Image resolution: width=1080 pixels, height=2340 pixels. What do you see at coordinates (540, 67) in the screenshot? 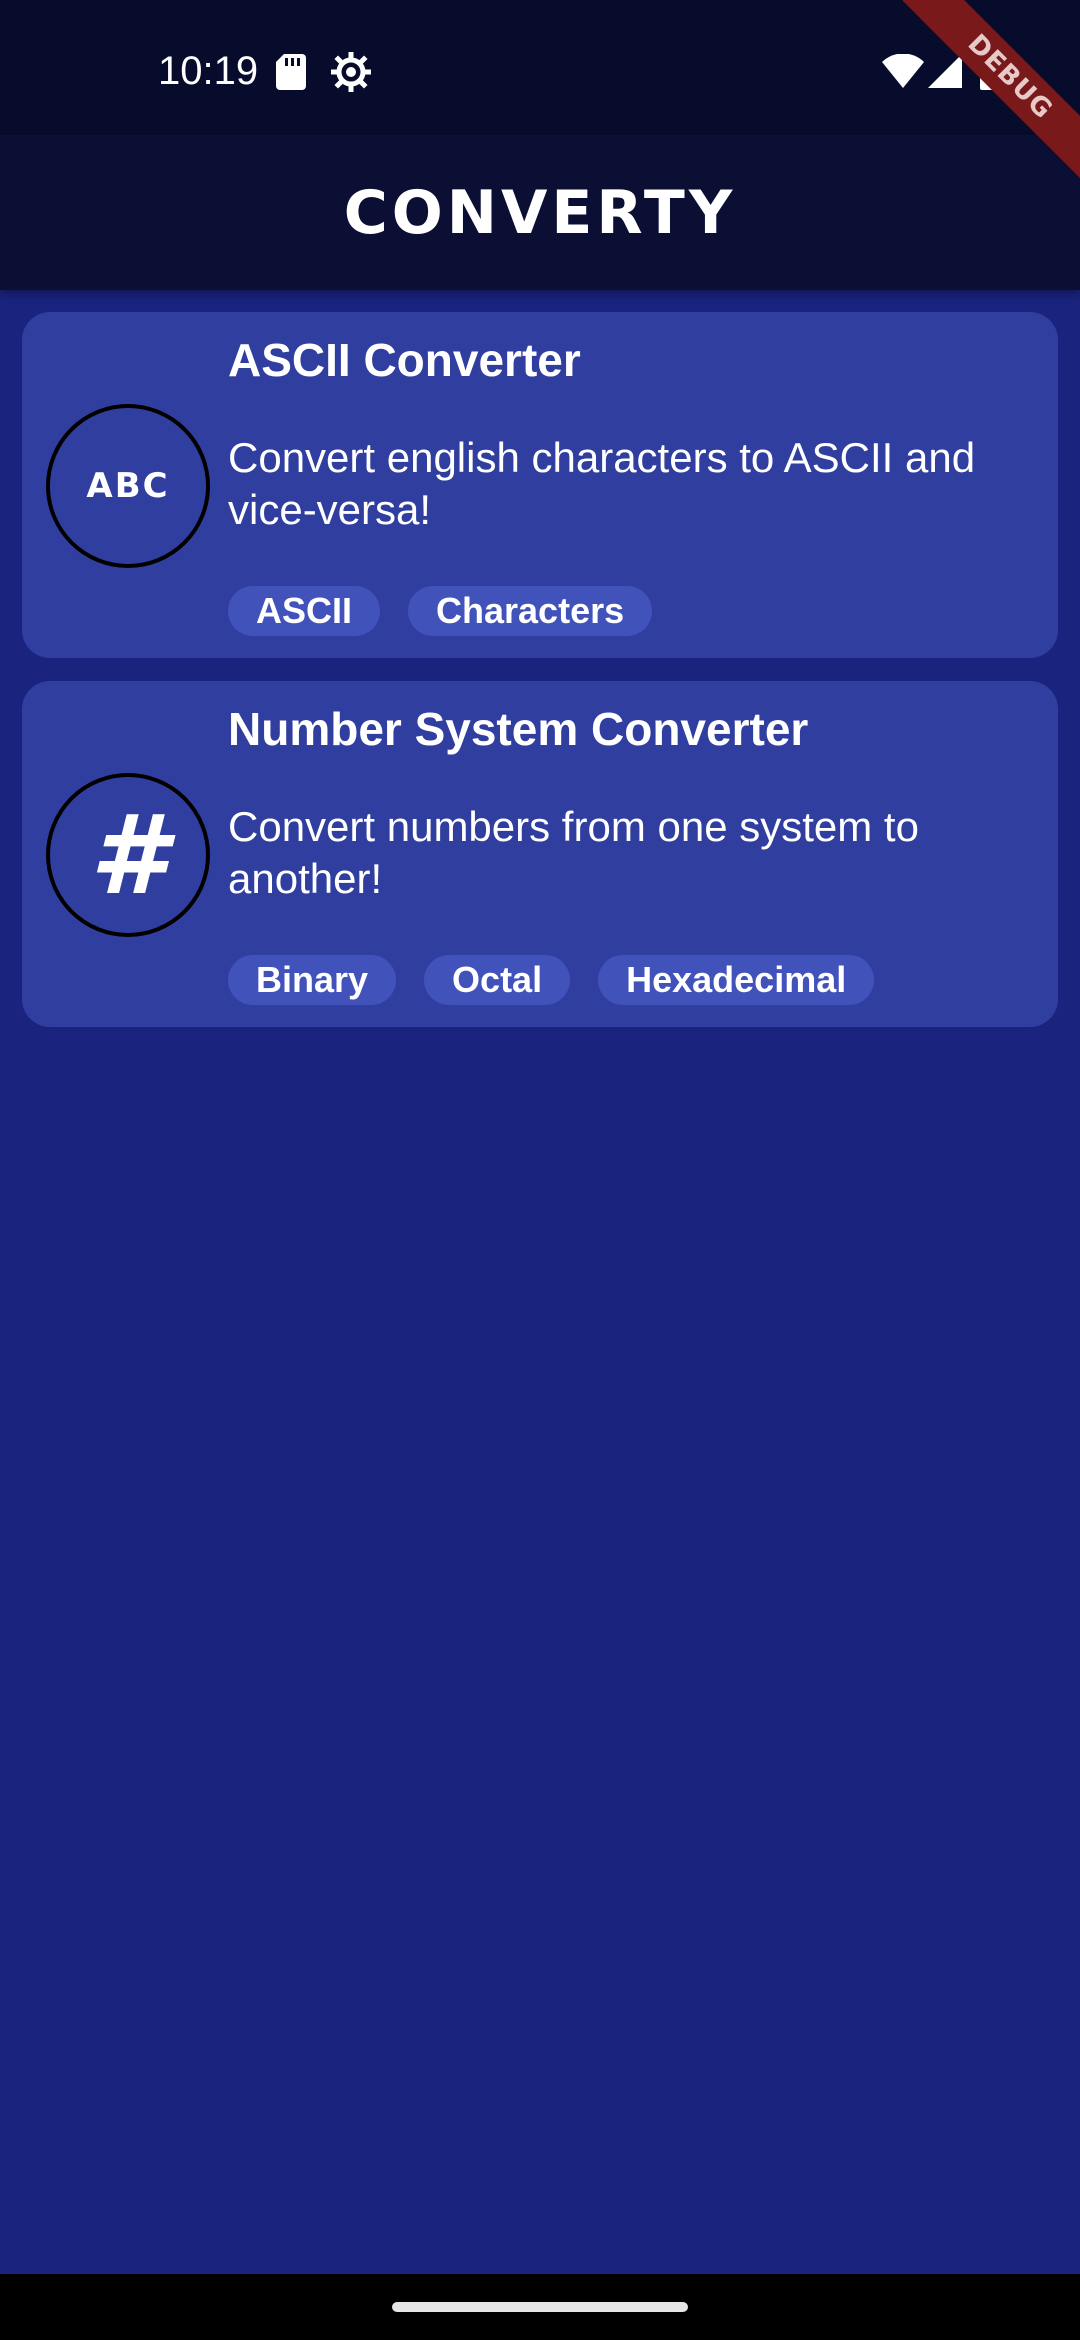
I see `status-bar: 10:19` at bounding box center [540, 67].